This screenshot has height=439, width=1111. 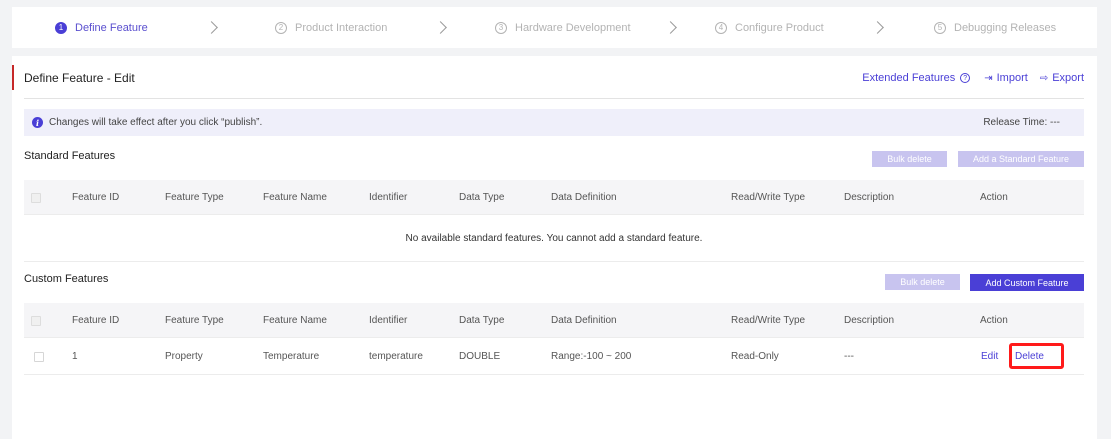 I want to click on step-number: 5, so click(x=940, y=27).